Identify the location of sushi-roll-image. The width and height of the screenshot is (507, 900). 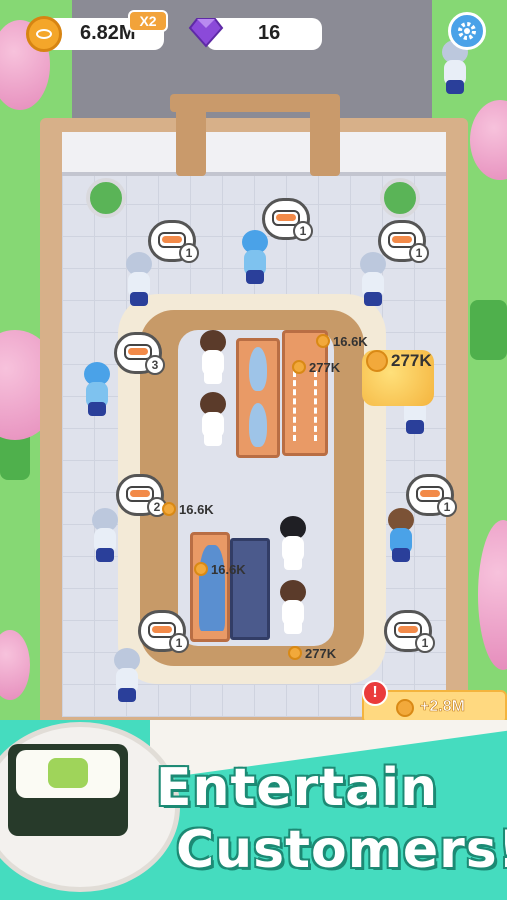
(68, 790).